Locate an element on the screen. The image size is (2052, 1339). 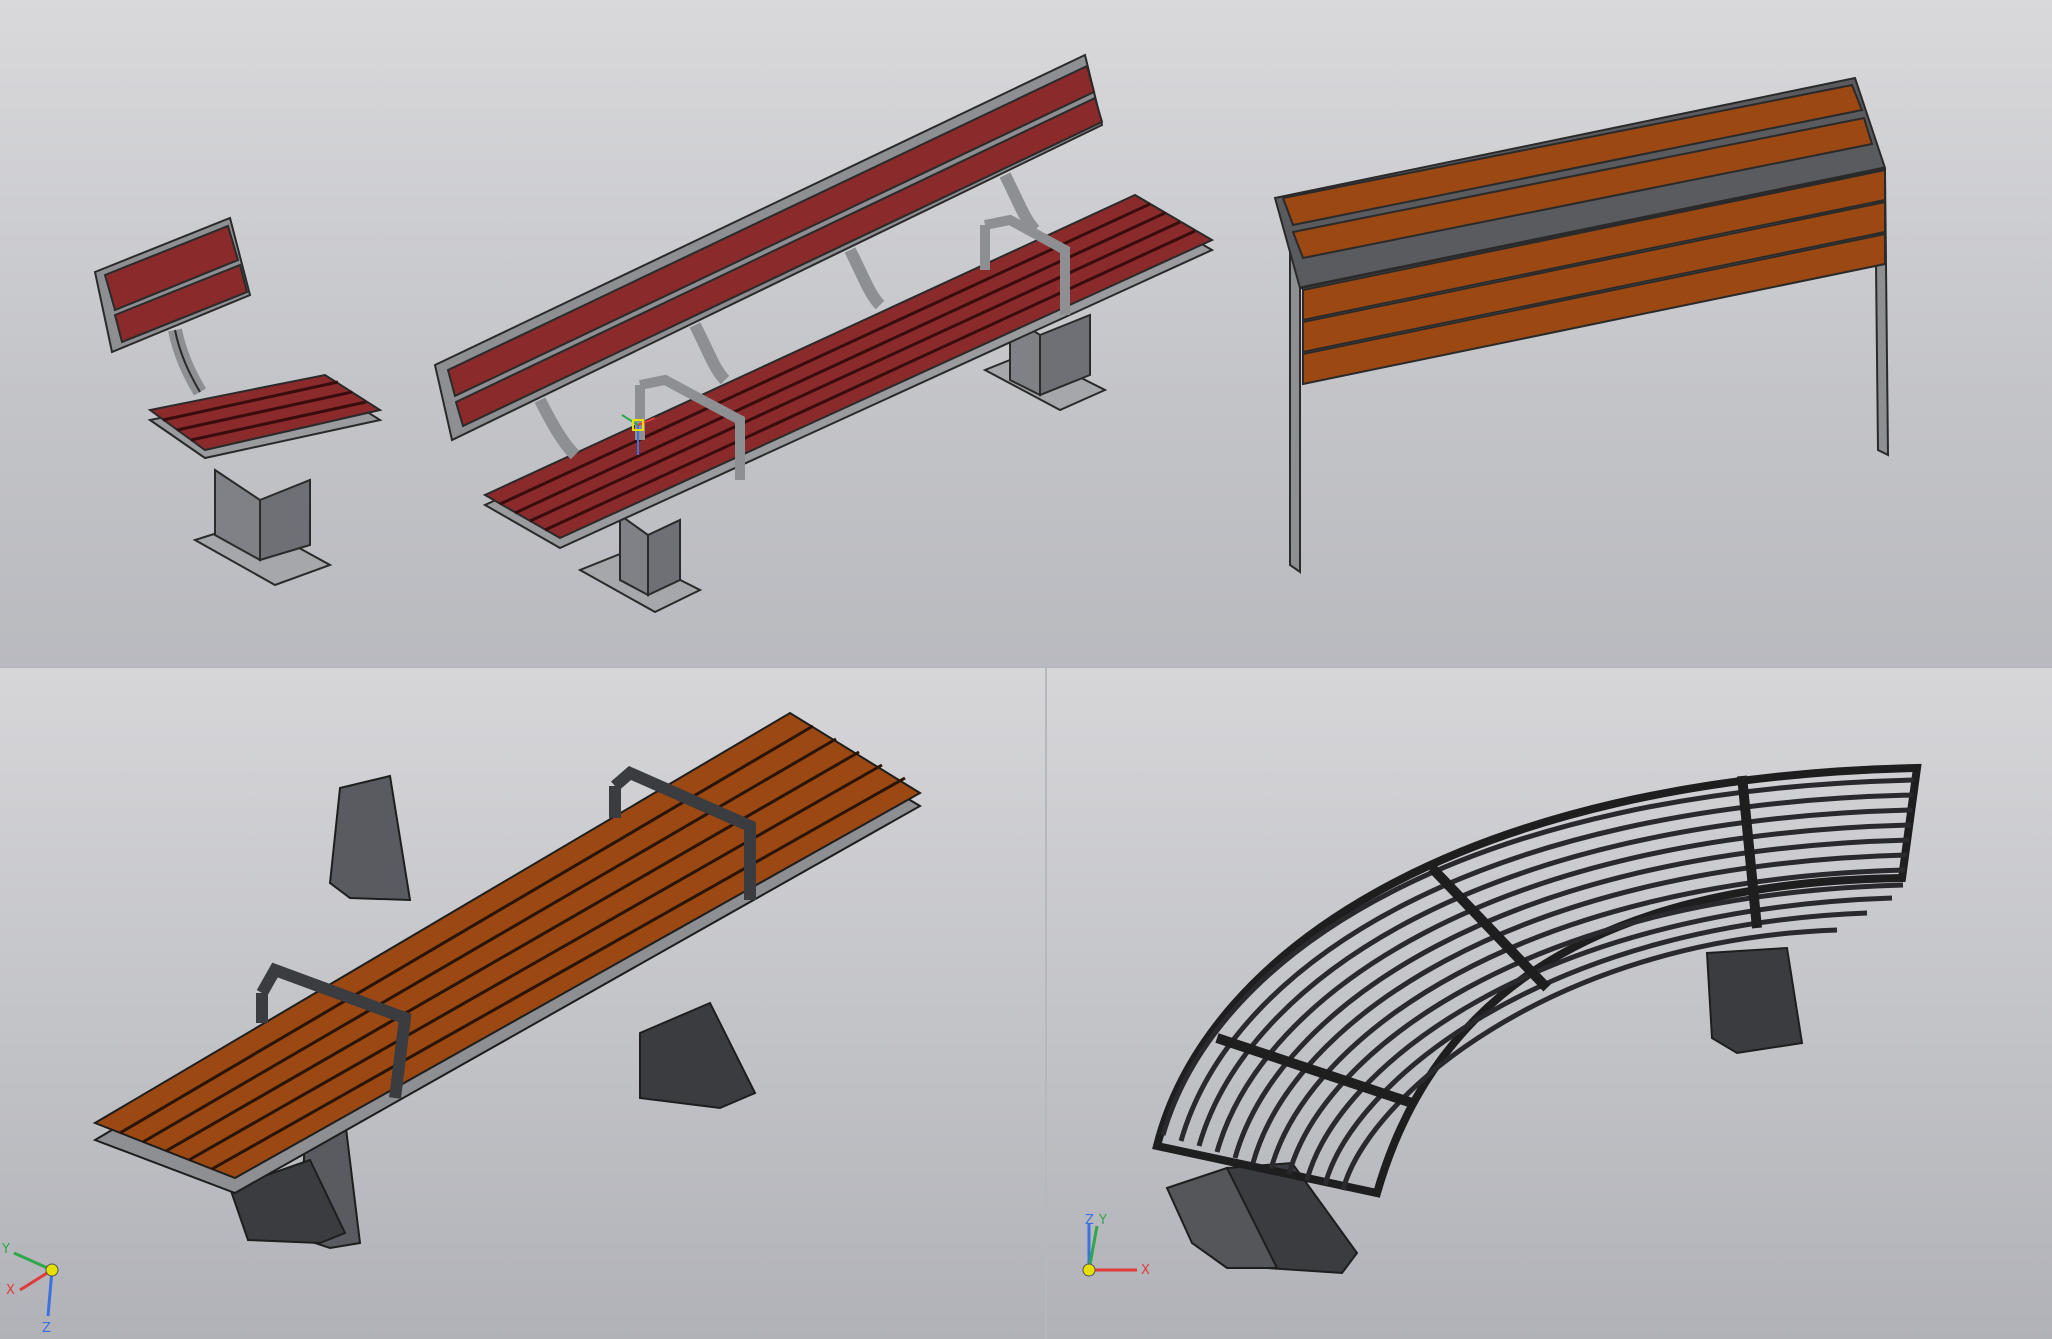
back-panel-bench-model is located at coordinates (1581, 325).